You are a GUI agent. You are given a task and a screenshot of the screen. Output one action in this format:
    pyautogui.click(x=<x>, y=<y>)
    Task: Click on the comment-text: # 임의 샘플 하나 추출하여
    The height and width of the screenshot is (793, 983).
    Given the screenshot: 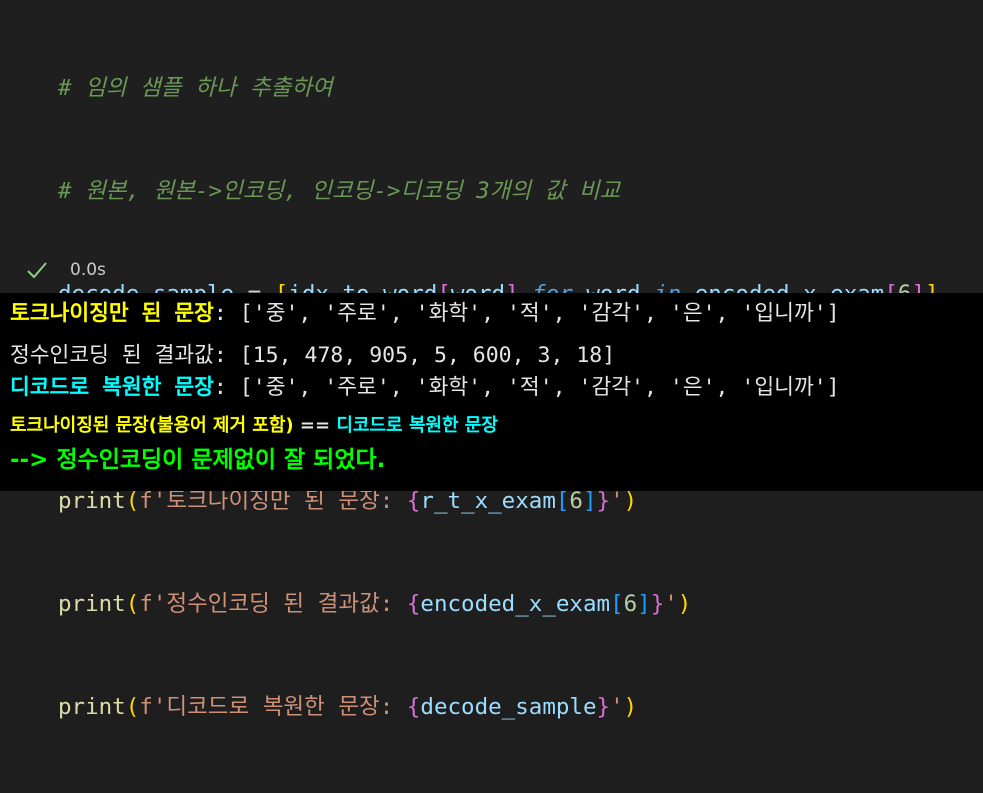 What is the action you would take?
    pyautogui.click(x=195, y=87)
    